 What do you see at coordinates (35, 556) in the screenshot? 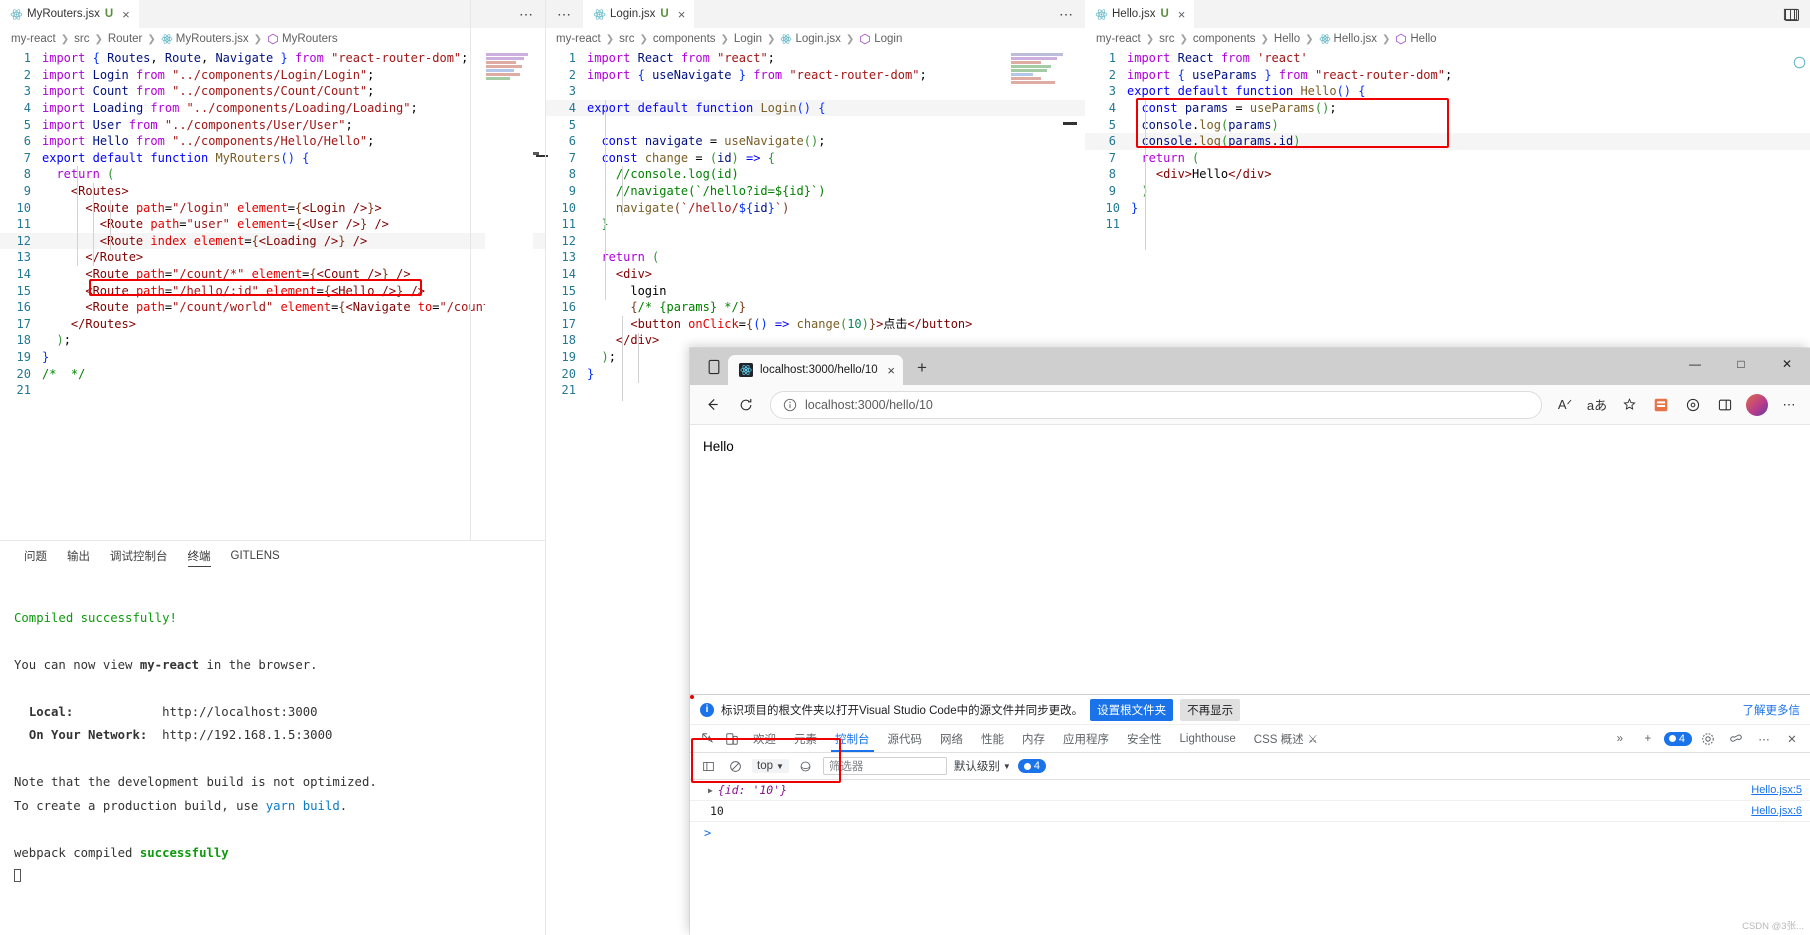
I see `panel-tab-problems: 问题` at bounding box center [35, 556].